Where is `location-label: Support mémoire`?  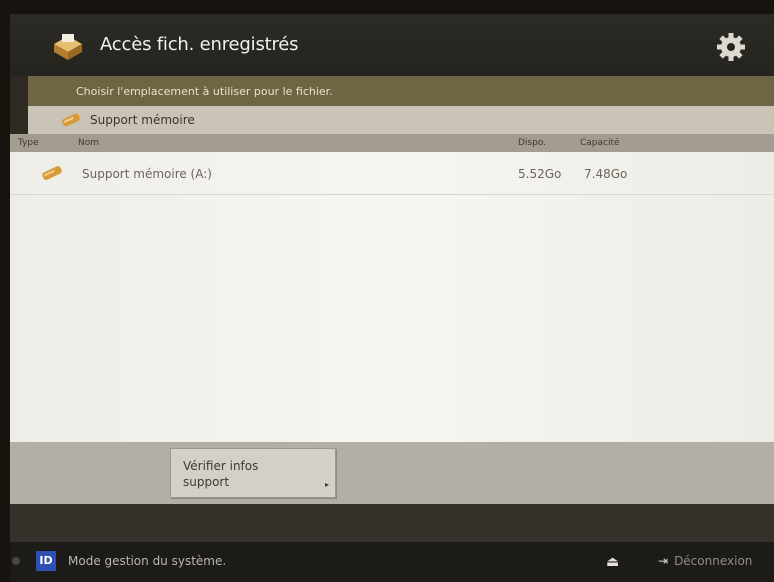 location-label: Support mémoire is located at coordinates (142, 120).